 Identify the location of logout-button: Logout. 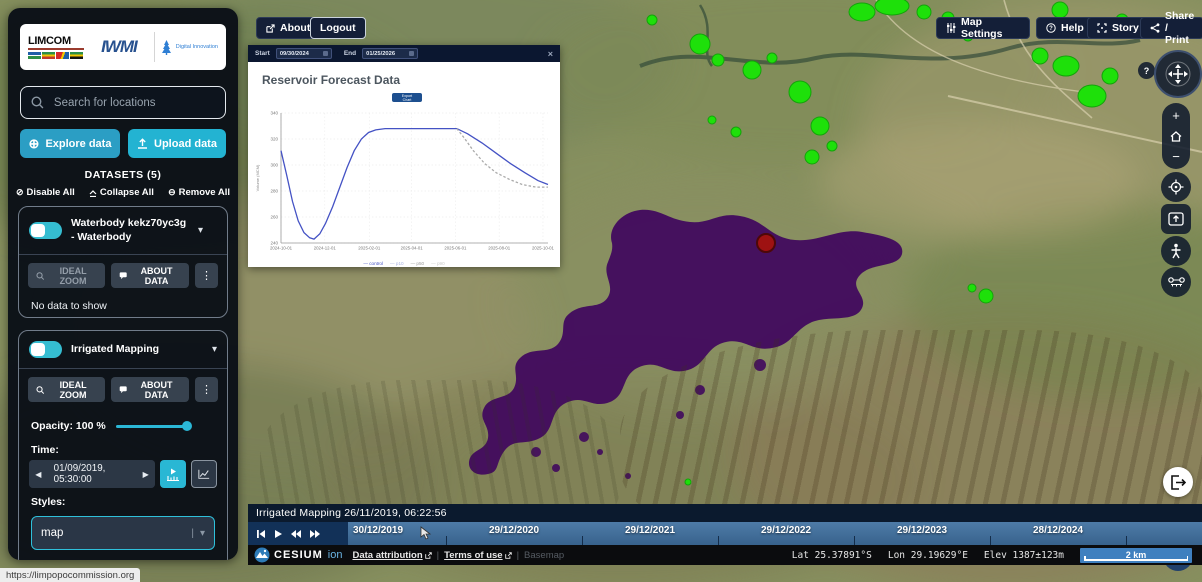
(338, 28).